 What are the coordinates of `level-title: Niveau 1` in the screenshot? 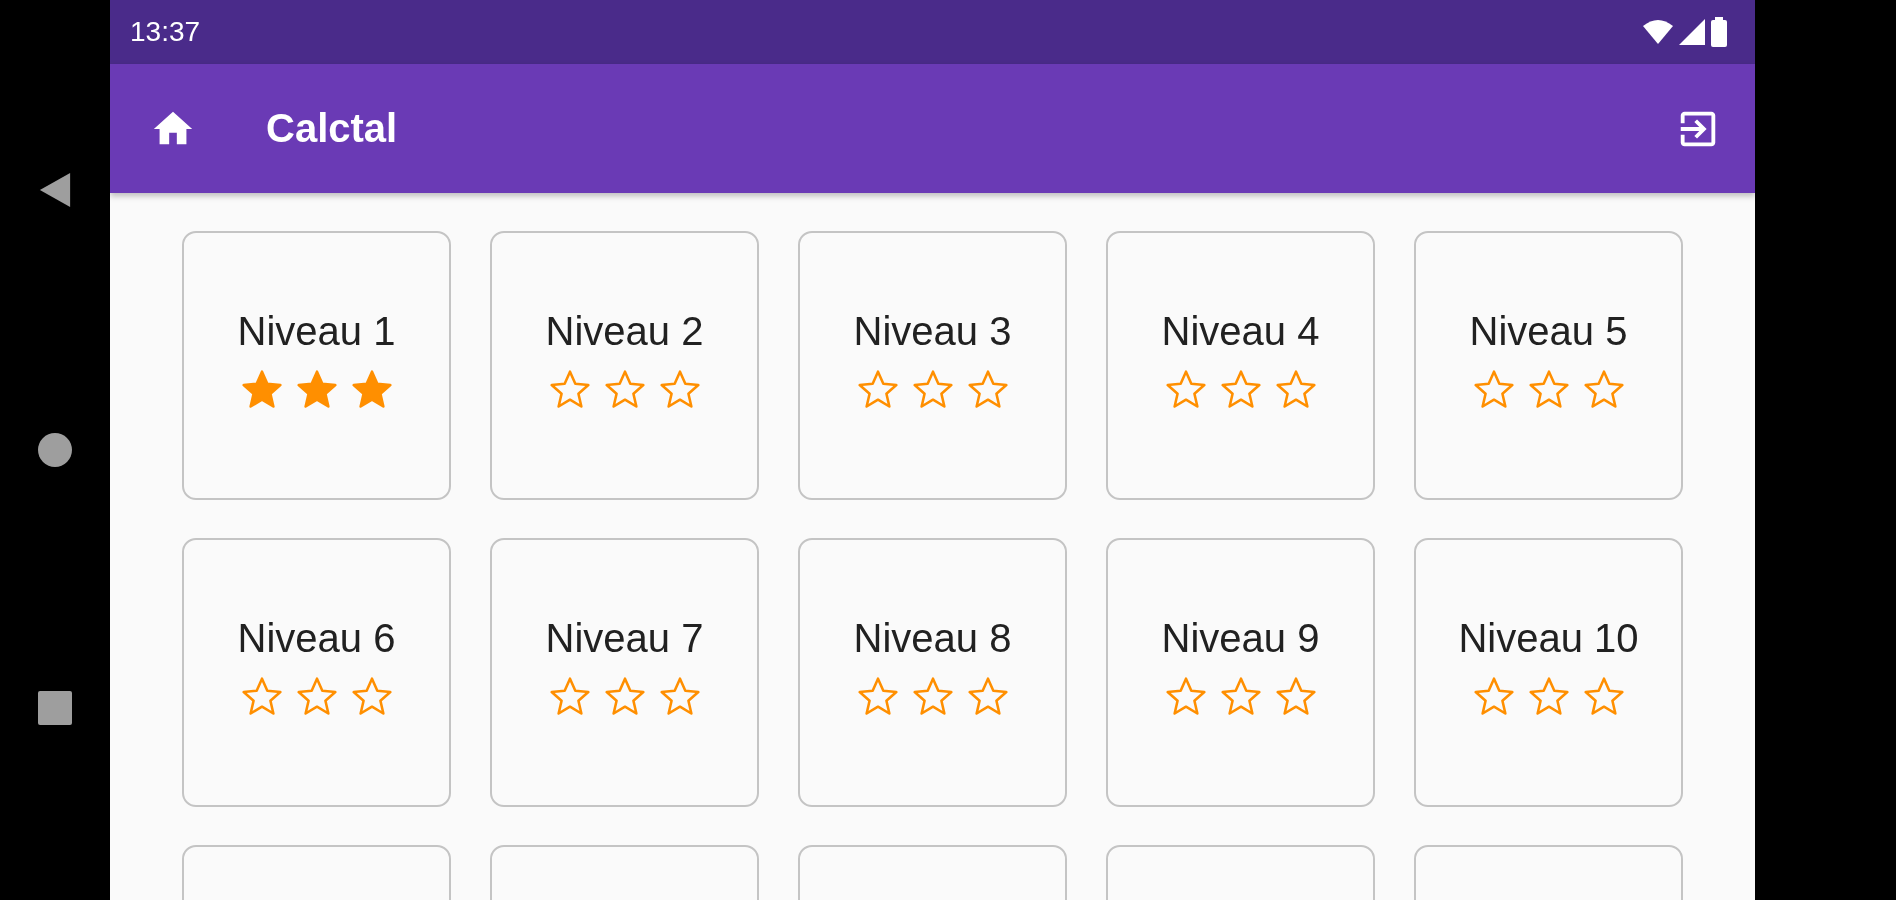 It's located at (316, 331).